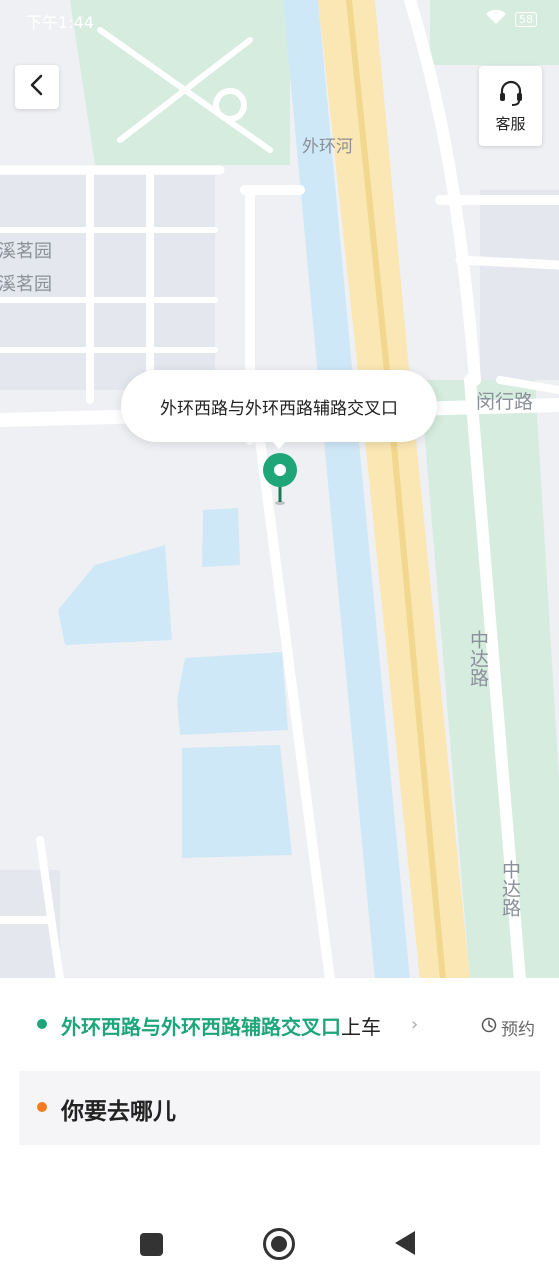  I want to click on home-icon, so click(279, 1244).